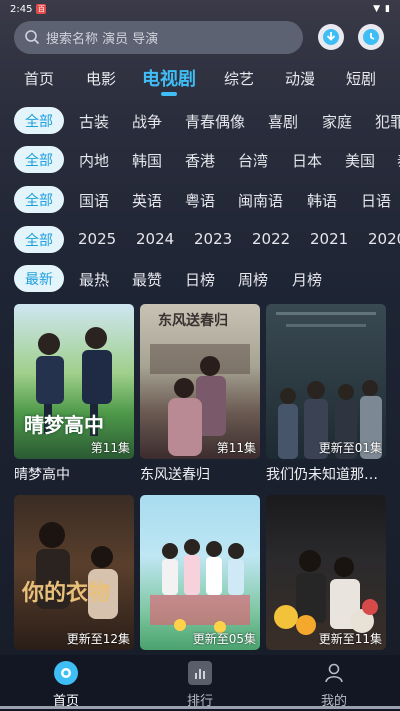 The width and height of the screenshot is (400, 711). I want to click on filter-option: 喜剧, so click(283, 121).